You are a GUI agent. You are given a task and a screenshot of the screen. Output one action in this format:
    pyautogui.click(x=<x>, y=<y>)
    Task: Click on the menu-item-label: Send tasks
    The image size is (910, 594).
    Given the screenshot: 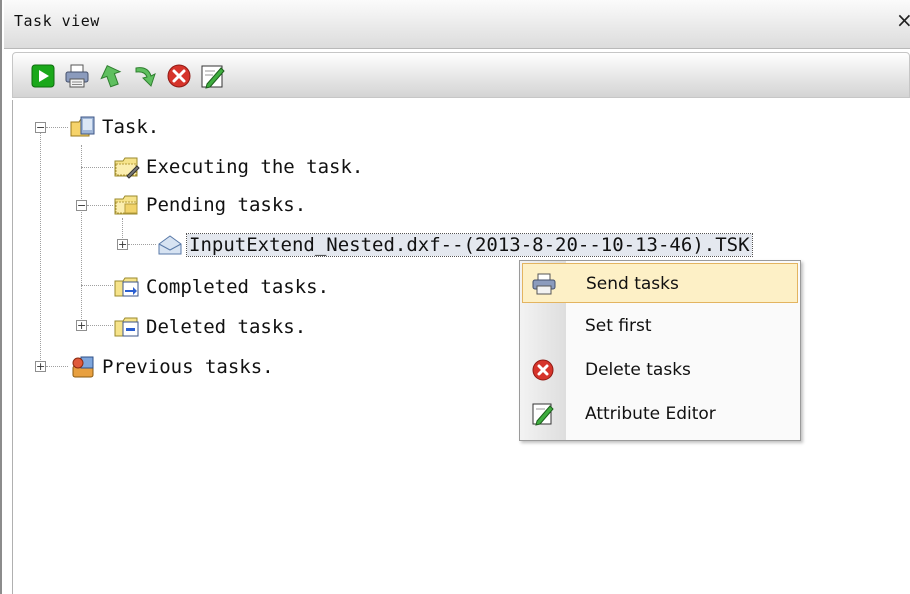 What is the action you would take?
    pyautogui.click(x=632, y=284)
    